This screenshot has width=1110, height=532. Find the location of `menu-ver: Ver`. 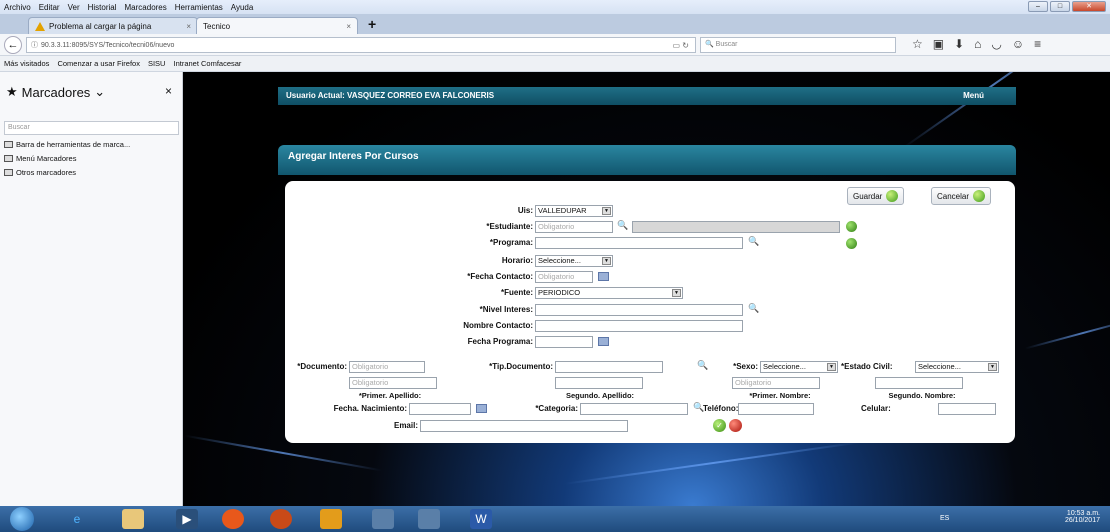

menu-ver: Ver is located at coordinates (74, 7).